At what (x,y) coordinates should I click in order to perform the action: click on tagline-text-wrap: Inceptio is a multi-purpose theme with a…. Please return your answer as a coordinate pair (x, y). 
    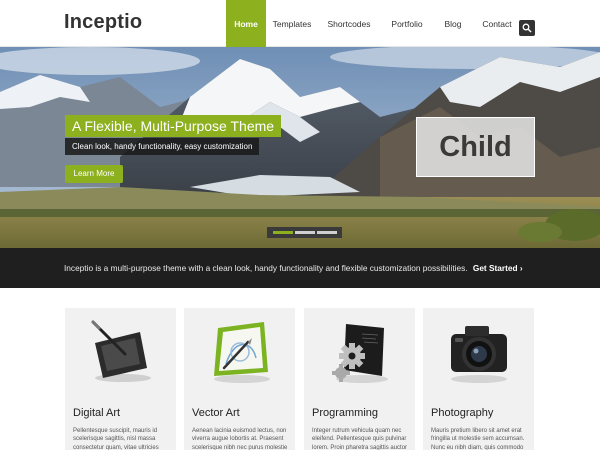
    Looking at the image, I should click on (293, 268).